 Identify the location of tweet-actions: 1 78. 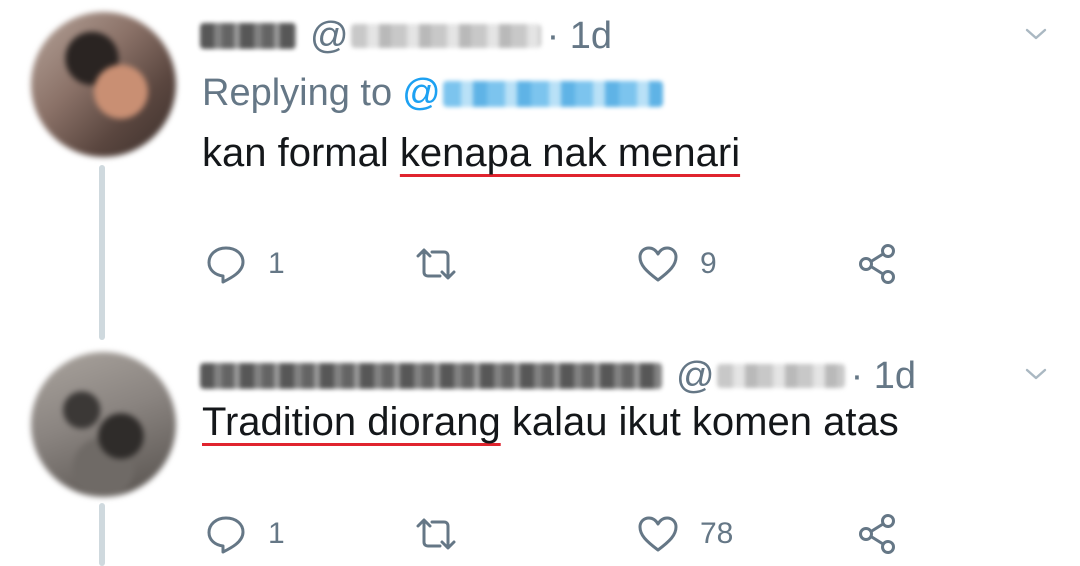
(564, 537).